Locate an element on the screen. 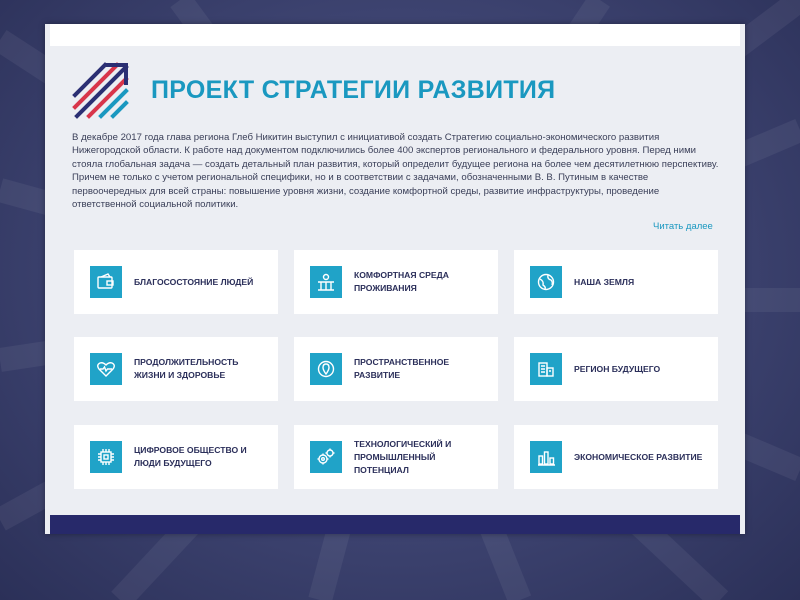 The image size is (800, 600). gears-icon is located at coordinates (326, 457).